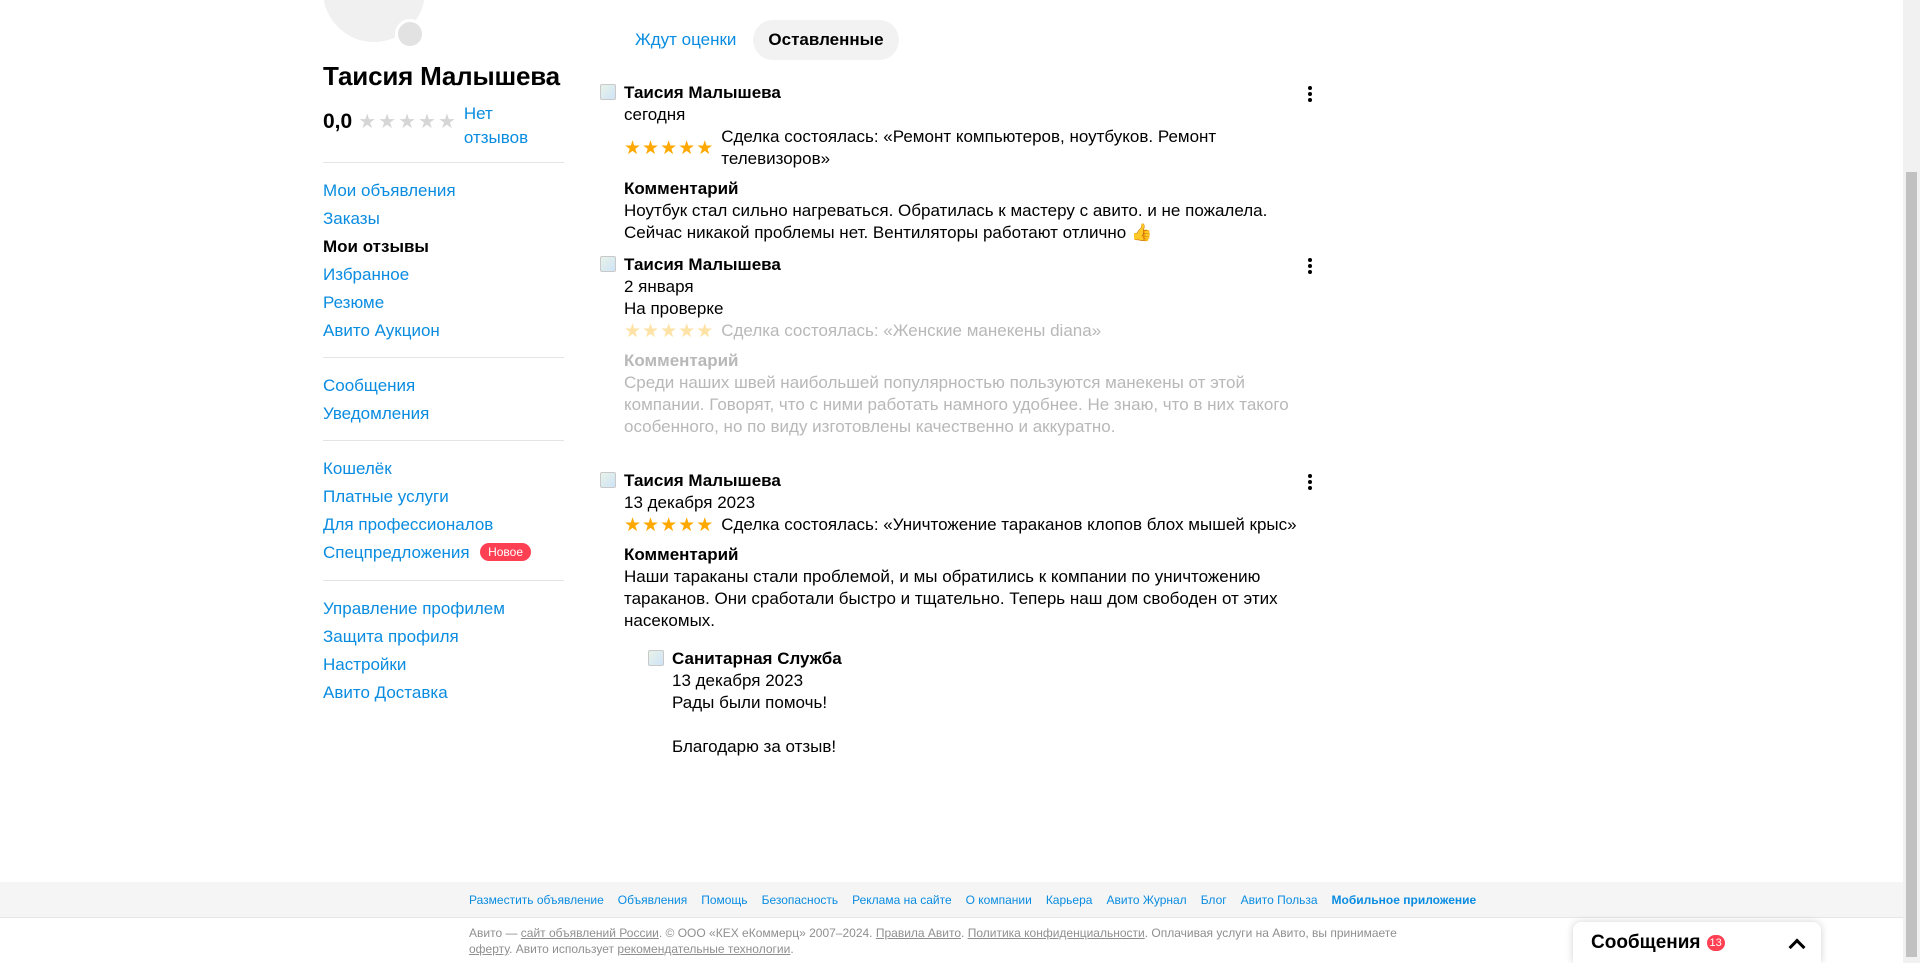 The width and height of the screenshot is (1920, 963). Describe the element at coordinates (674, 308) in the screenshot. I see `review-status: На проверке` at that location.